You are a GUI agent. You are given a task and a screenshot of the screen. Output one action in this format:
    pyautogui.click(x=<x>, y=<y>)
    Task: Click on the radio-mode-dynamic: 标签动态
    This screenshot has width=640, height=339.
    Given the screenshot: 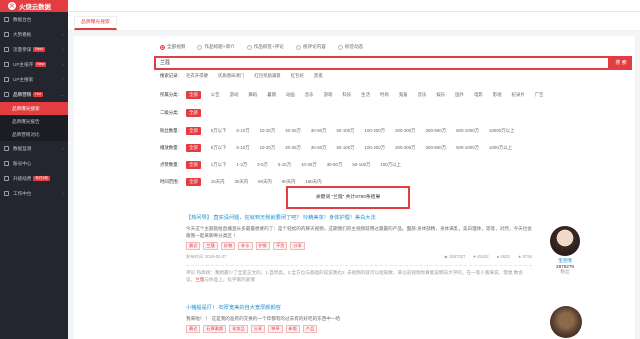 What is the action you would take?
    pyautogui.click(x=350, y=47)
    